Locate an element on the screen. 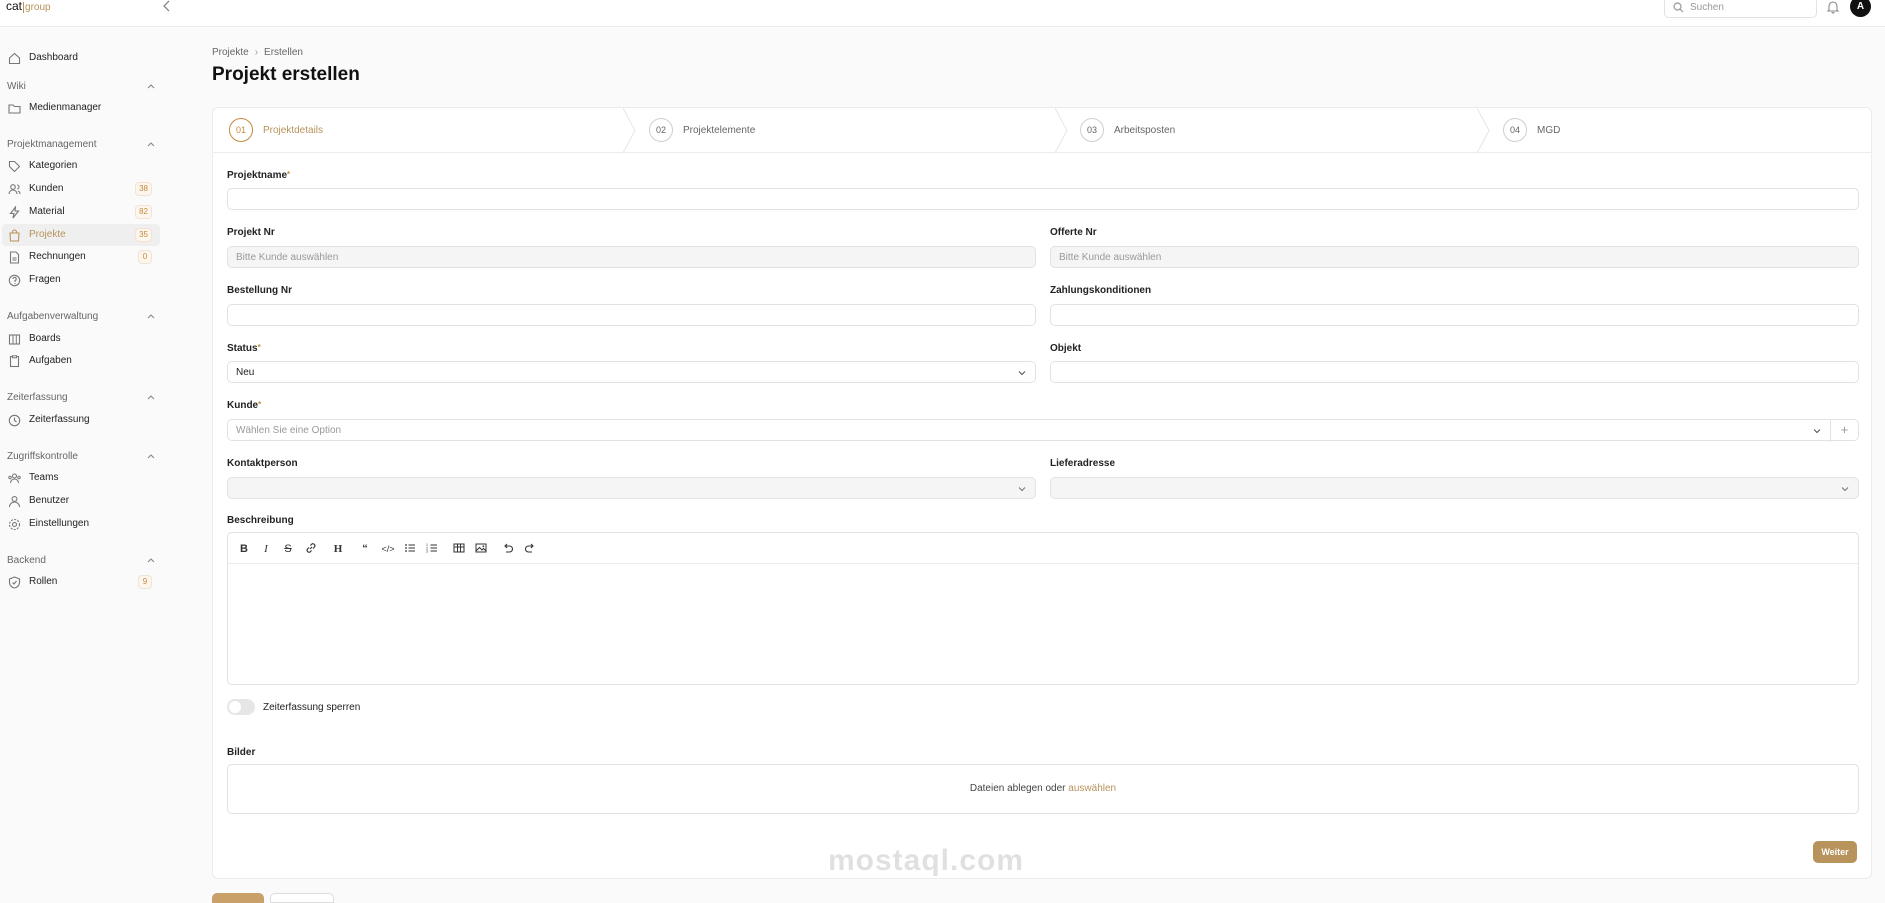 This screenshot has width=1885, height=903. step-number: 04 is located at coordinates (1515, 130).